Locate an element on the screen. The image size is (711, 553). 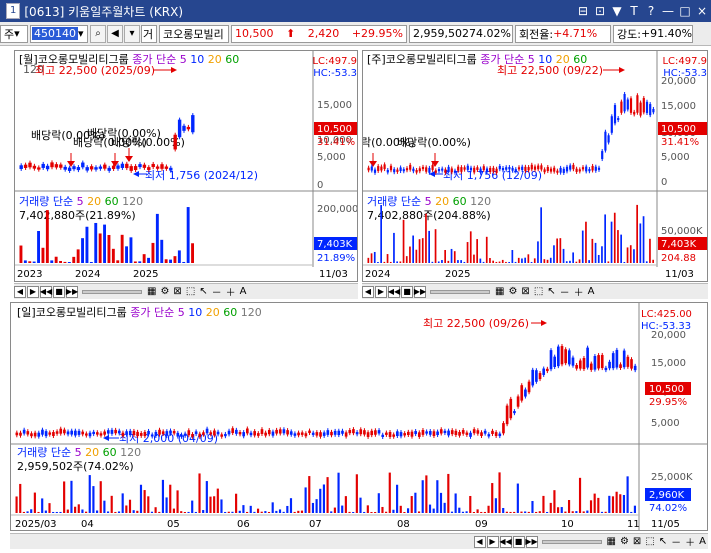
close-icon: × is located at coordinates (702, 11).